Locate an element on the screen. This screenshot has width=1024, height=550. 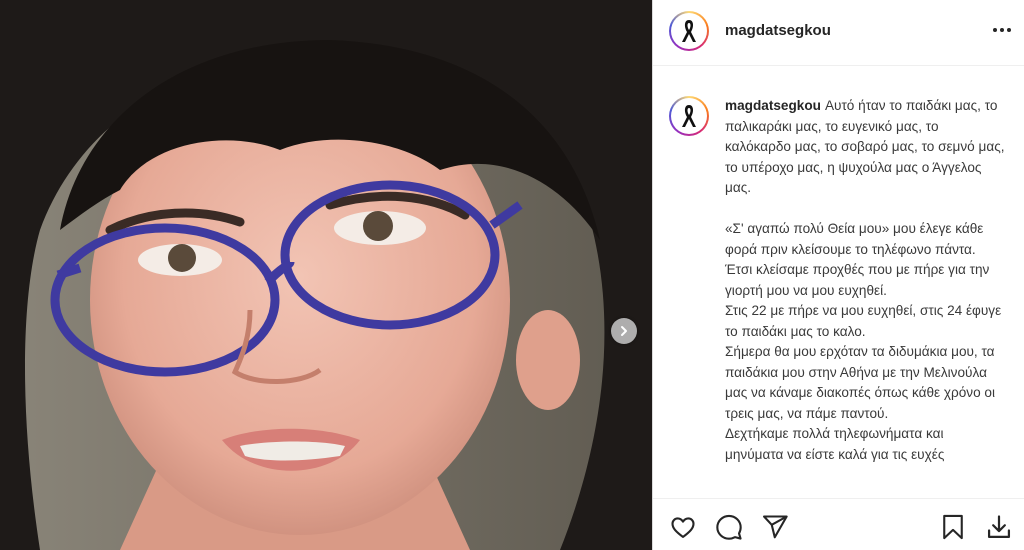
bookmark-icon is located at coordinates (953, 527).